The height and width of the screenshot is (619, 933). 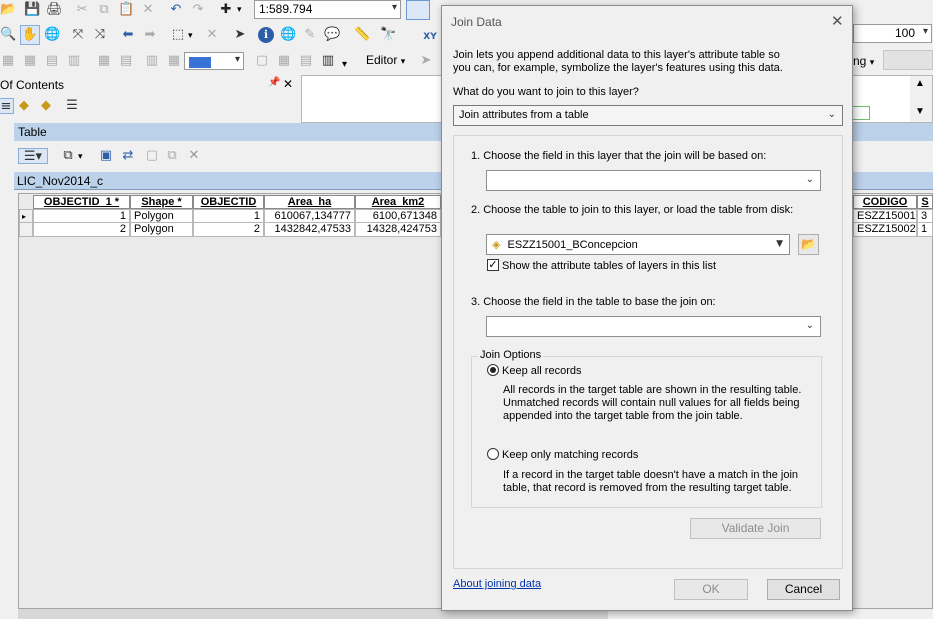 I want to click on open-icon: 📂, so click(x=8, y=10).